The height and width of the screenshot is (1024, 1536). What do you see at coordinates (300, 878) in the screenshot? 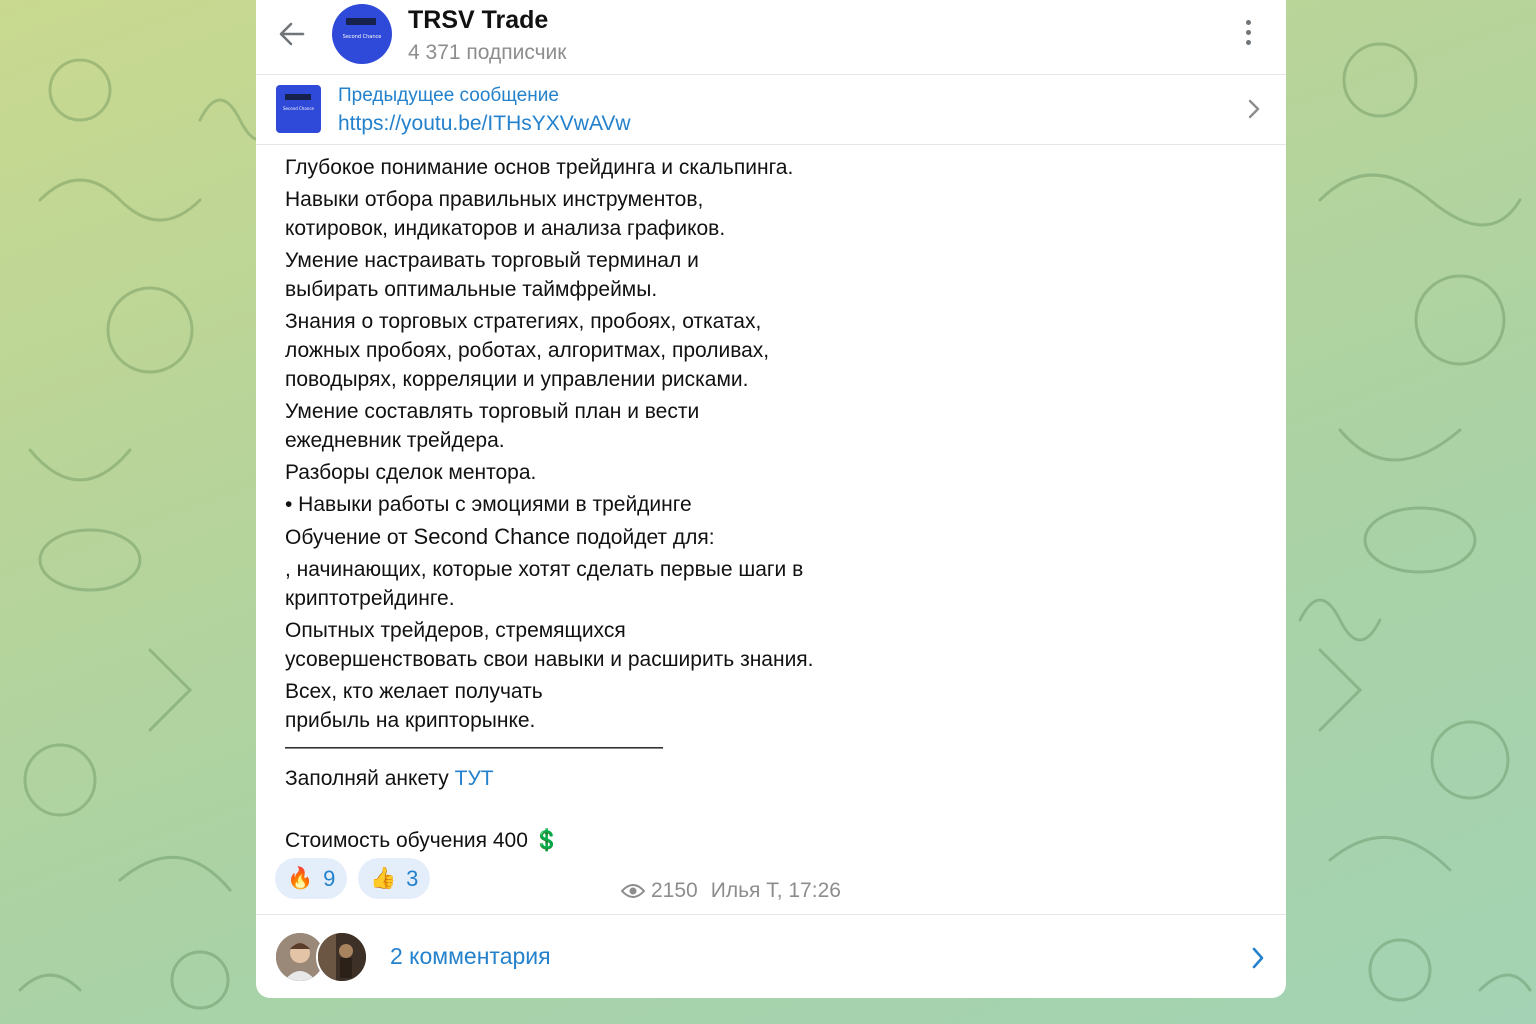
I see `fire-icon: 🔥` at bounding box center [300, 878].